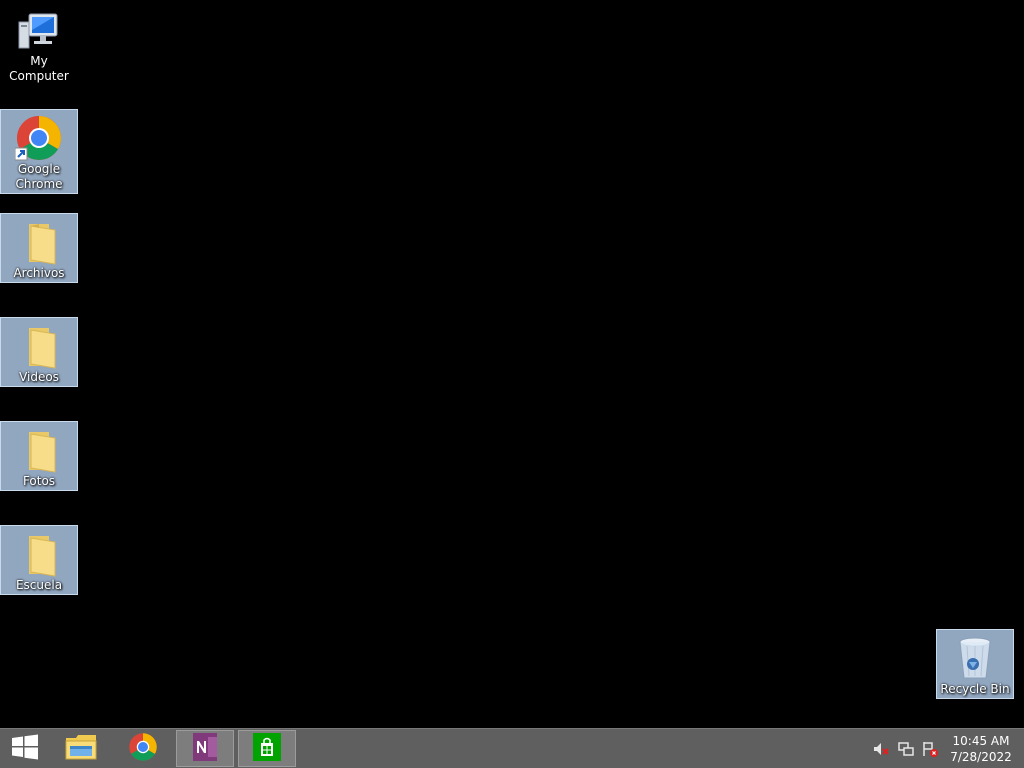 This screenshot has height=768, width=1024. I want to click on taskbar-onenote-button, so click(205, 748).